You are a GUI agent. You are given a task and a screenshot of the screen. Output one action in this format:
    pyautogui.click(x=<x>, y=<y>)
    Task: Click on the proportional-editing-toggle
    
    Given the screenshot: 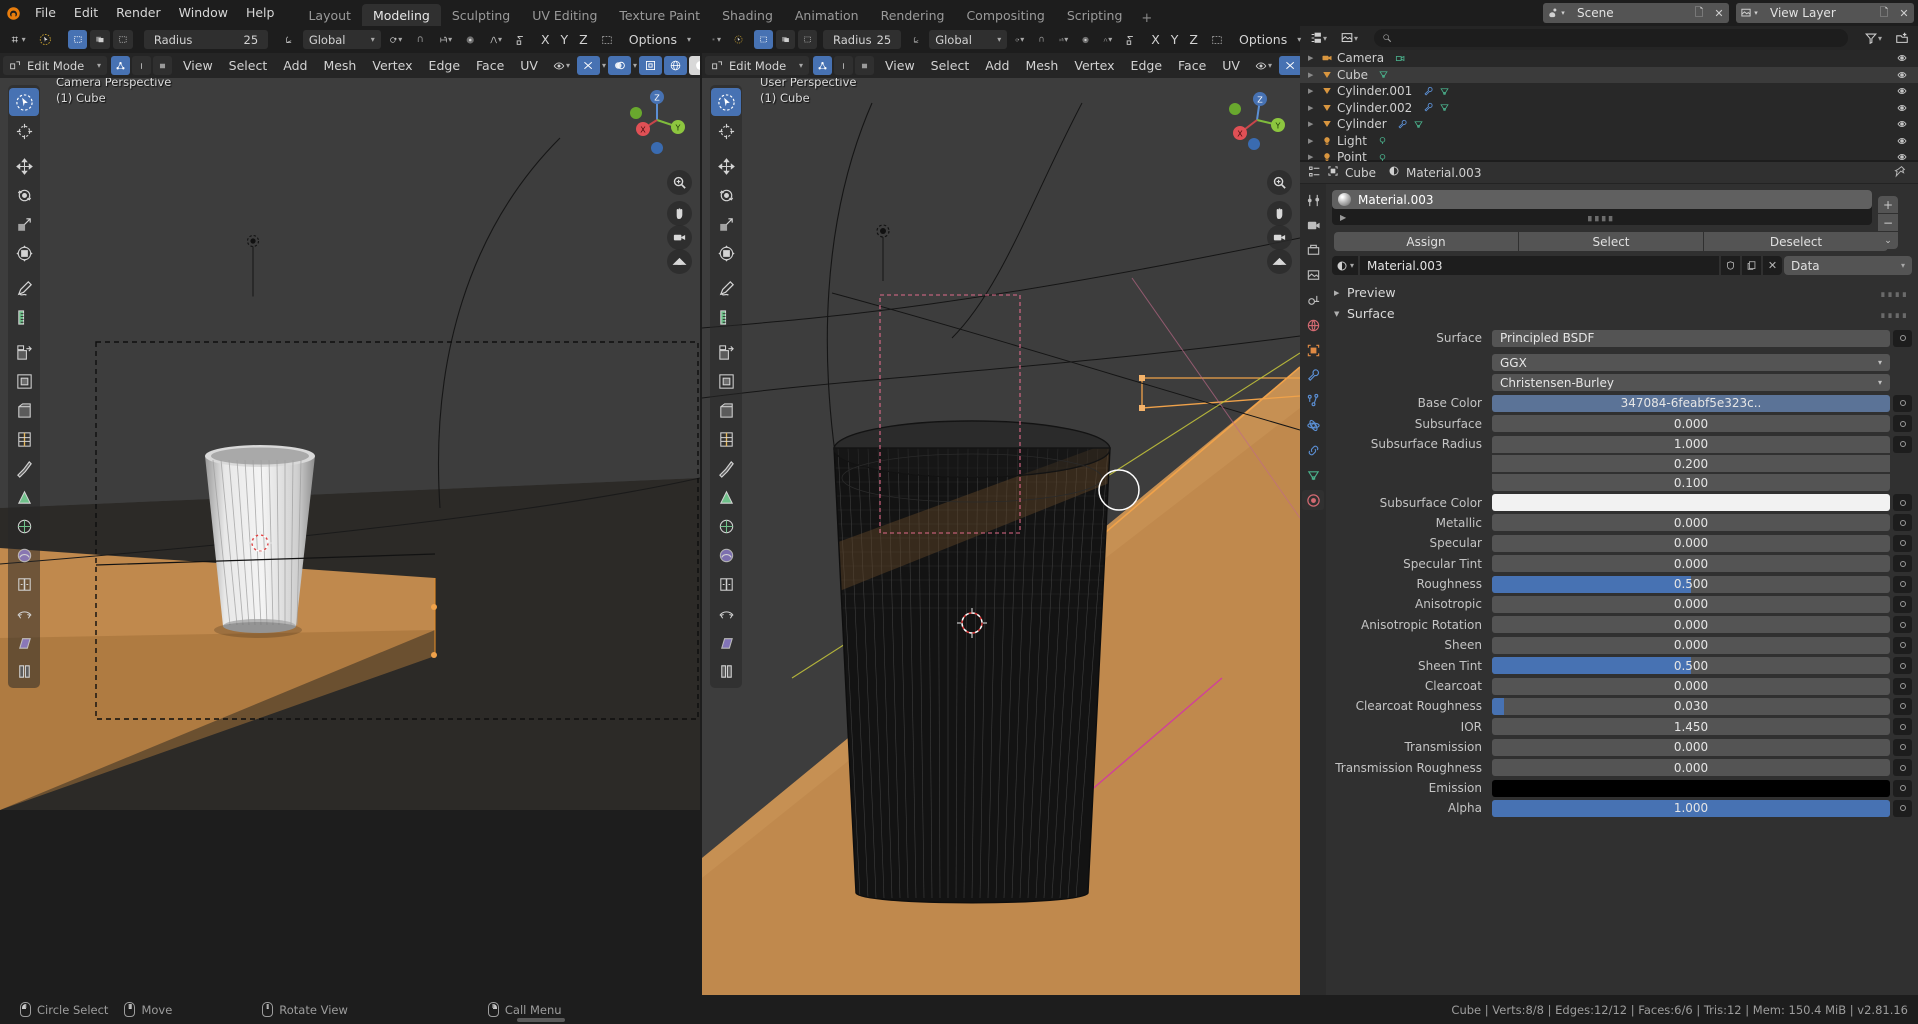 What is the action you would take?
    pyautogui.click(x=470, y=39)
    